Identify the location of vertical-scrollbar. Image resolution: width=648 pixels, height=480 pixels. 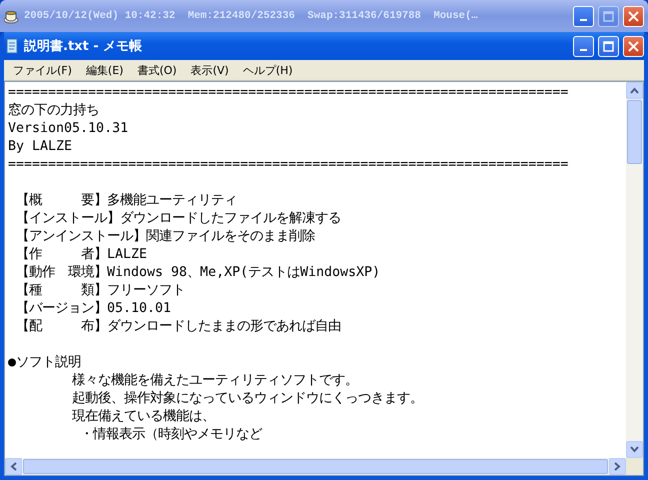
(634, 270).